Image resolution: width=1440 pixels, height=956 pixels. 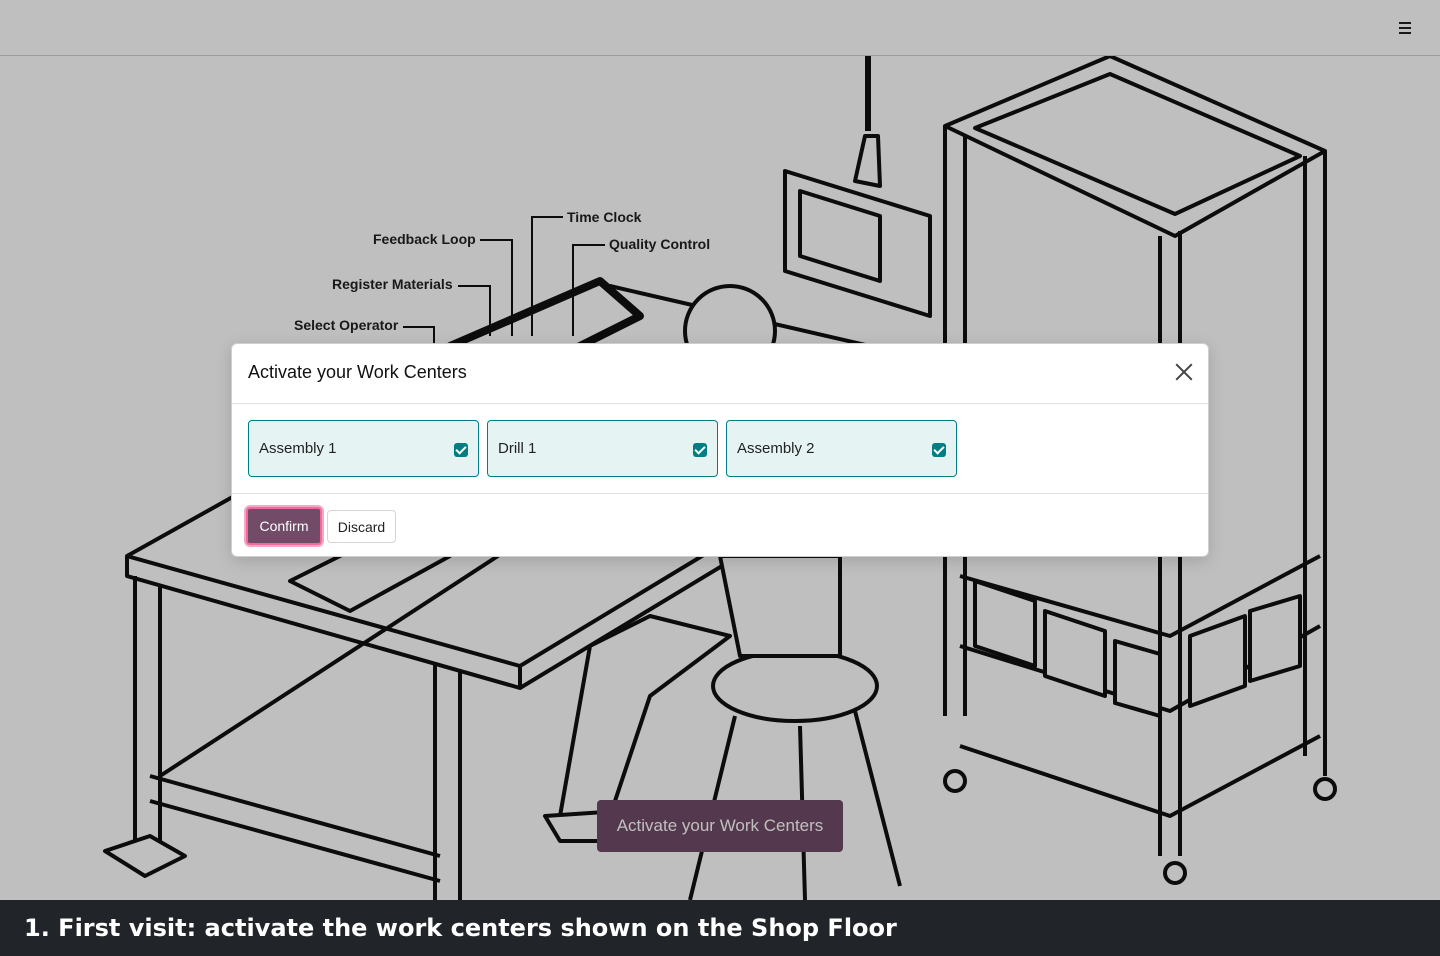 I want to click on confirm-button: Confirm, so click(x=284, y=526).